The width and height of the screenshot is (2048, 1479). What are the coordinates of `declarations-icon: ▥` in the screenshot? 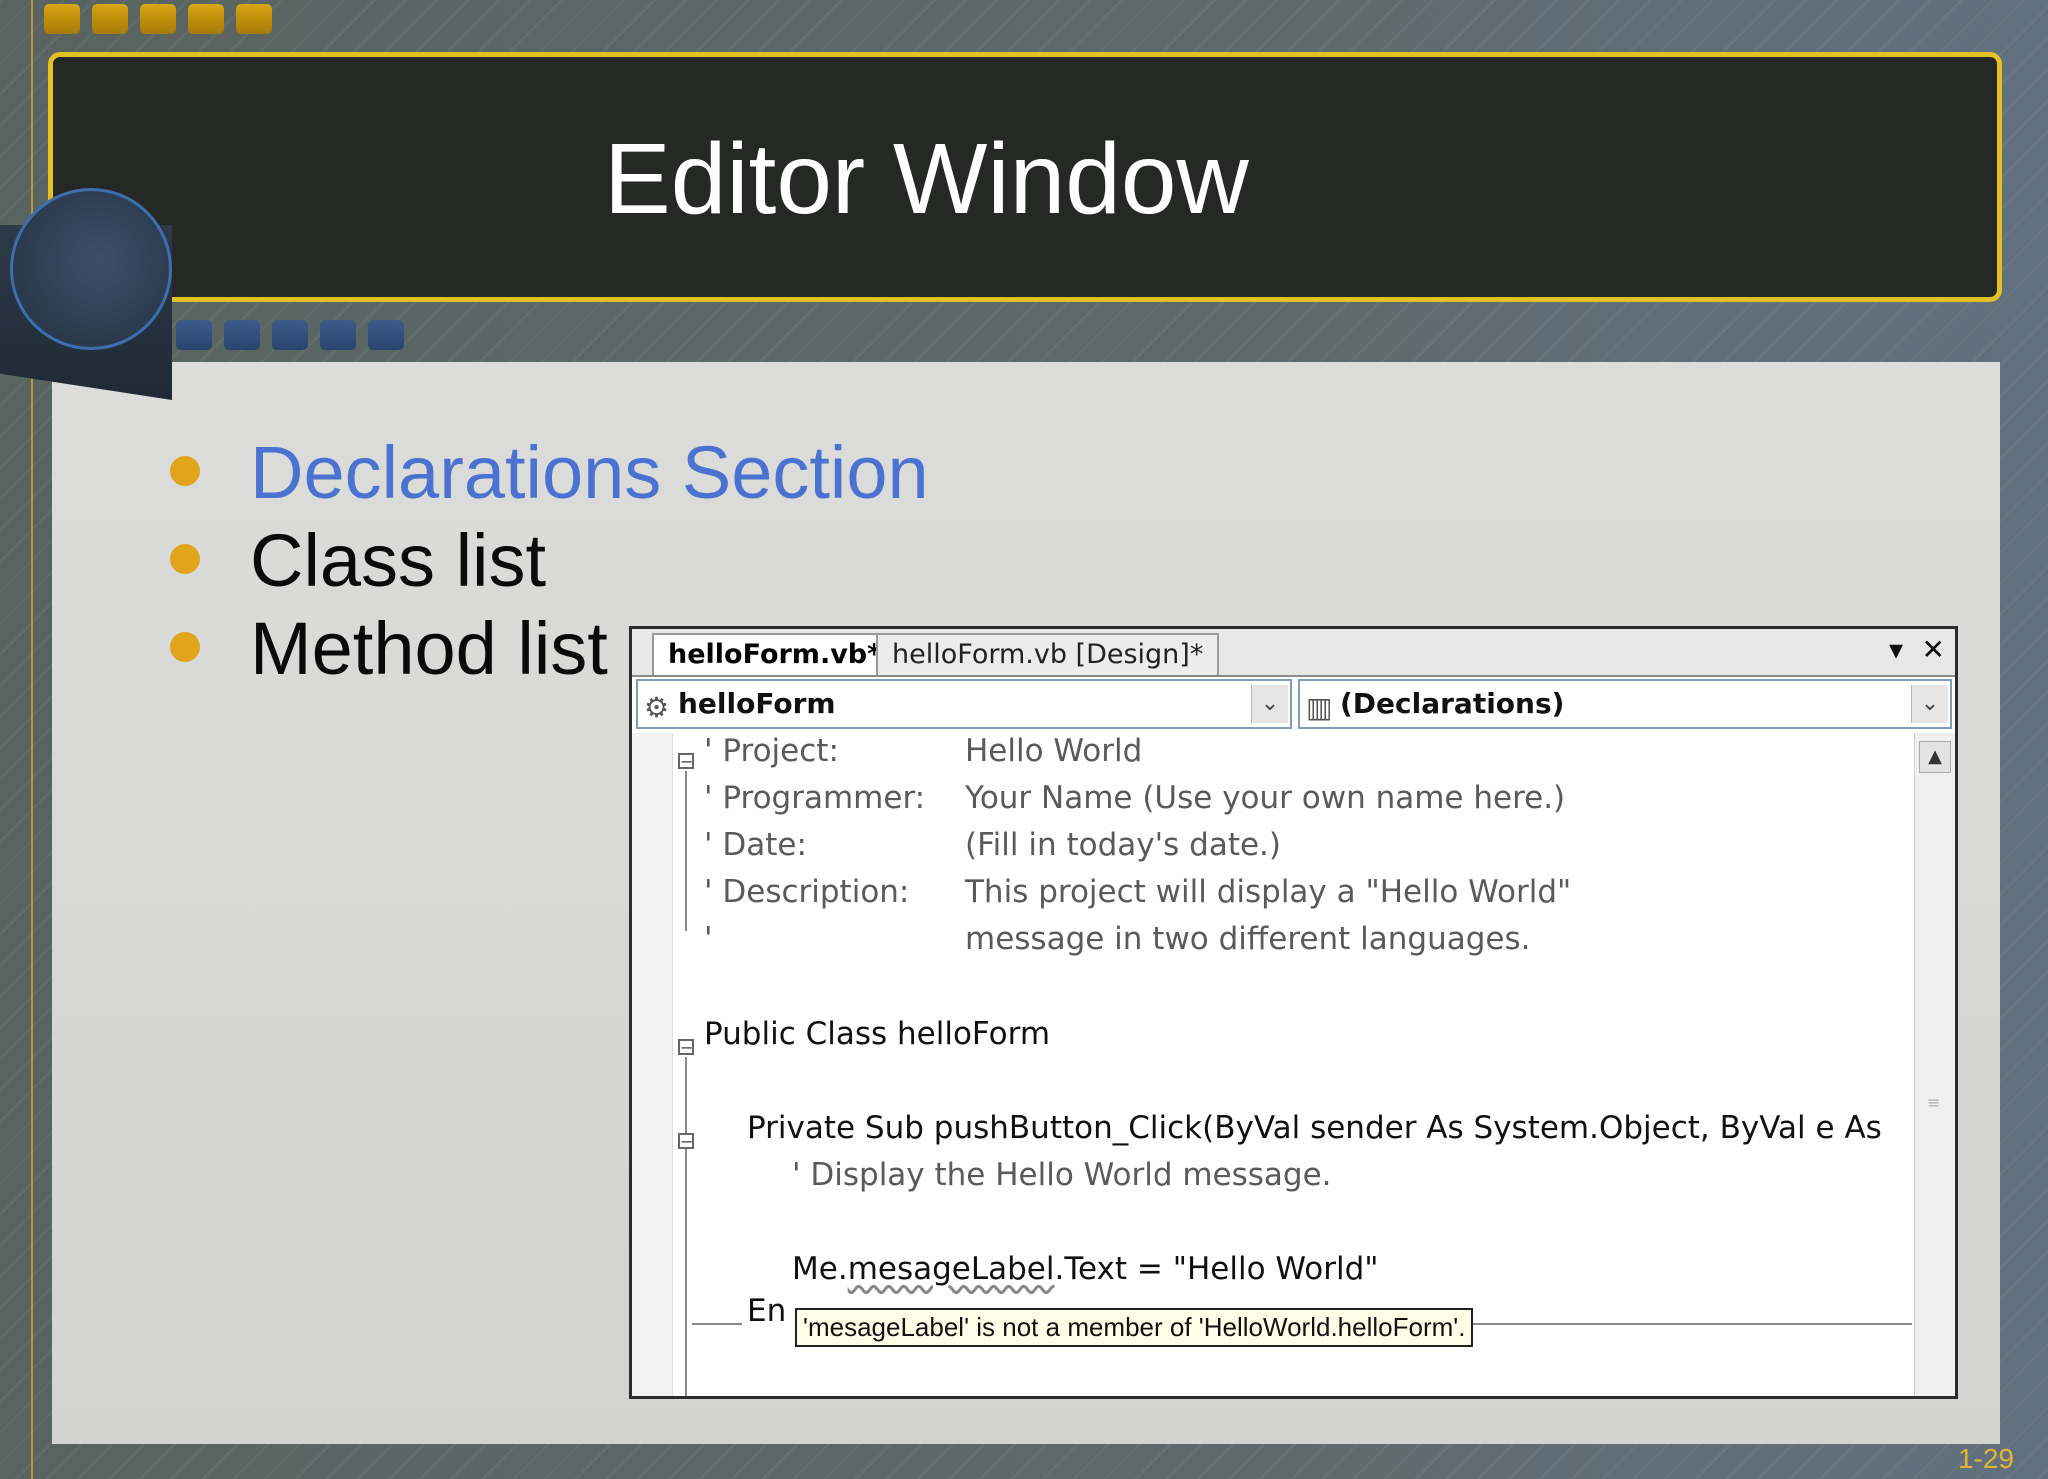 It's located at (1319, 707).